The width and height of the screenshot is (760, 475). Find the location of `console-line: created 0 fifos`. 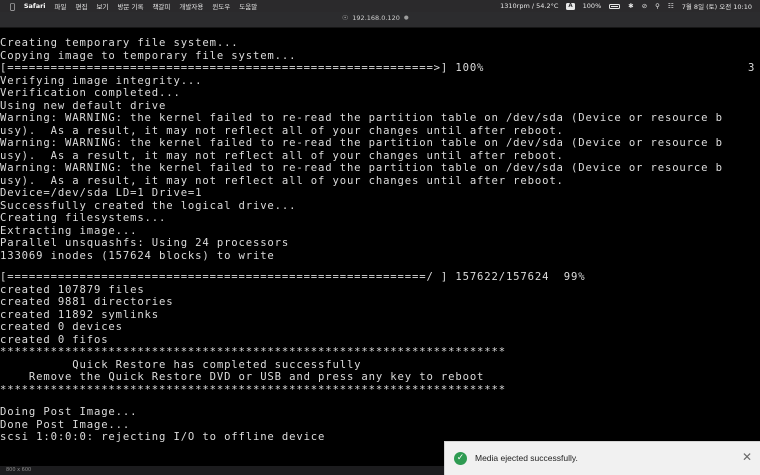

console-line: created 0 fifos is located at coordinates (54, 339).